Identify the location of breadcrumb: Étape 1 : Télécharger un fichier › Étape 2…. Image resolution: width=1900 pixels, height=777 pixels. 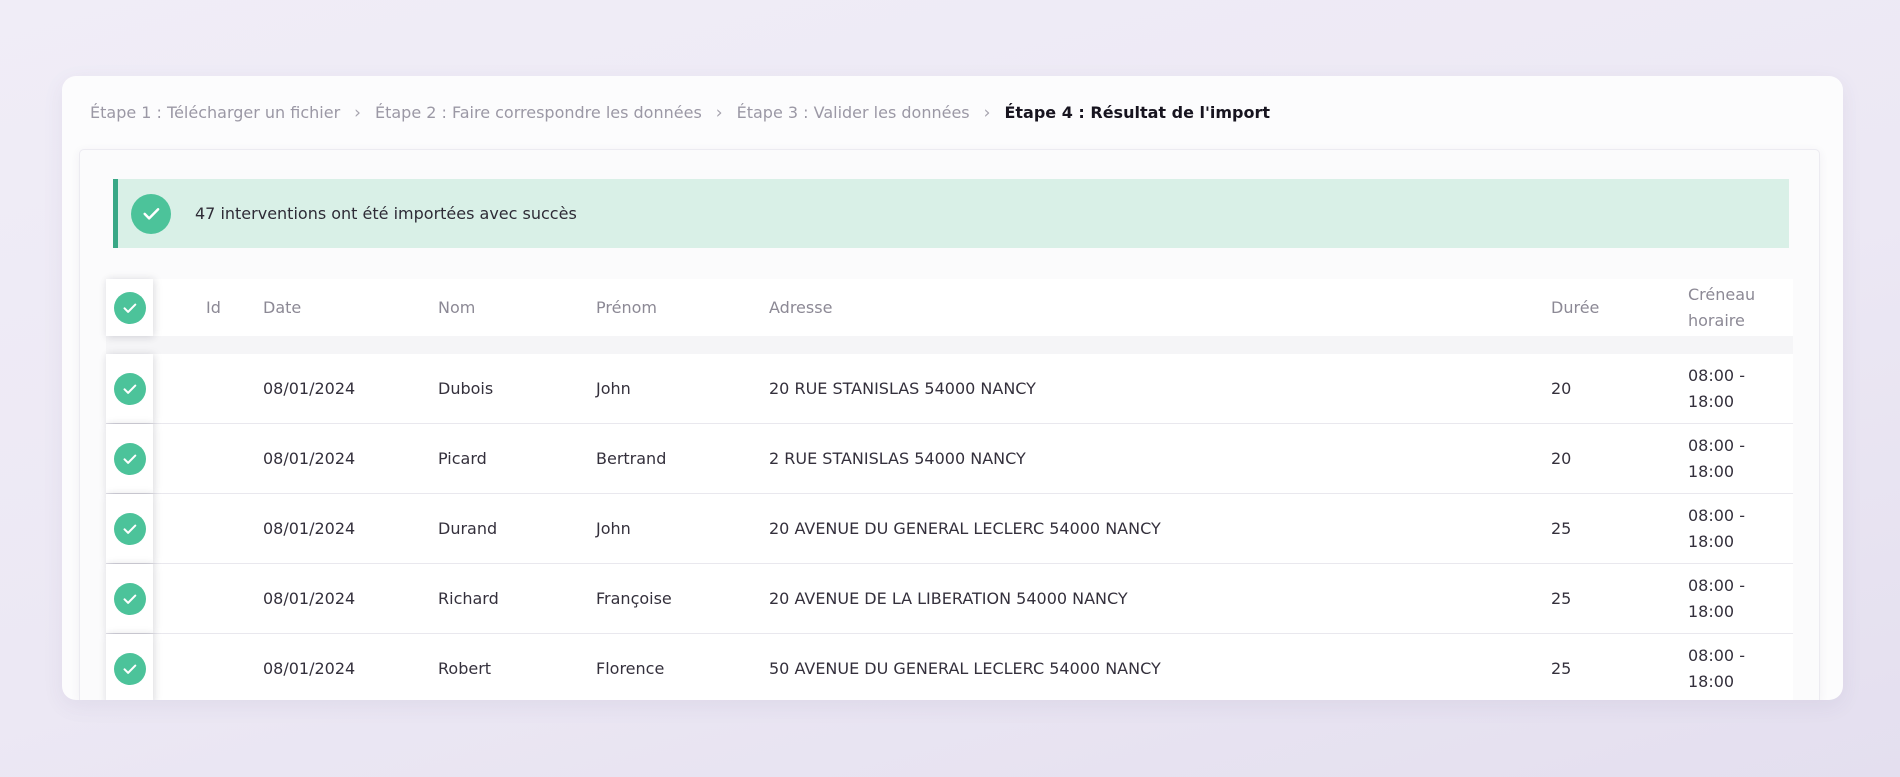
(952, 112).